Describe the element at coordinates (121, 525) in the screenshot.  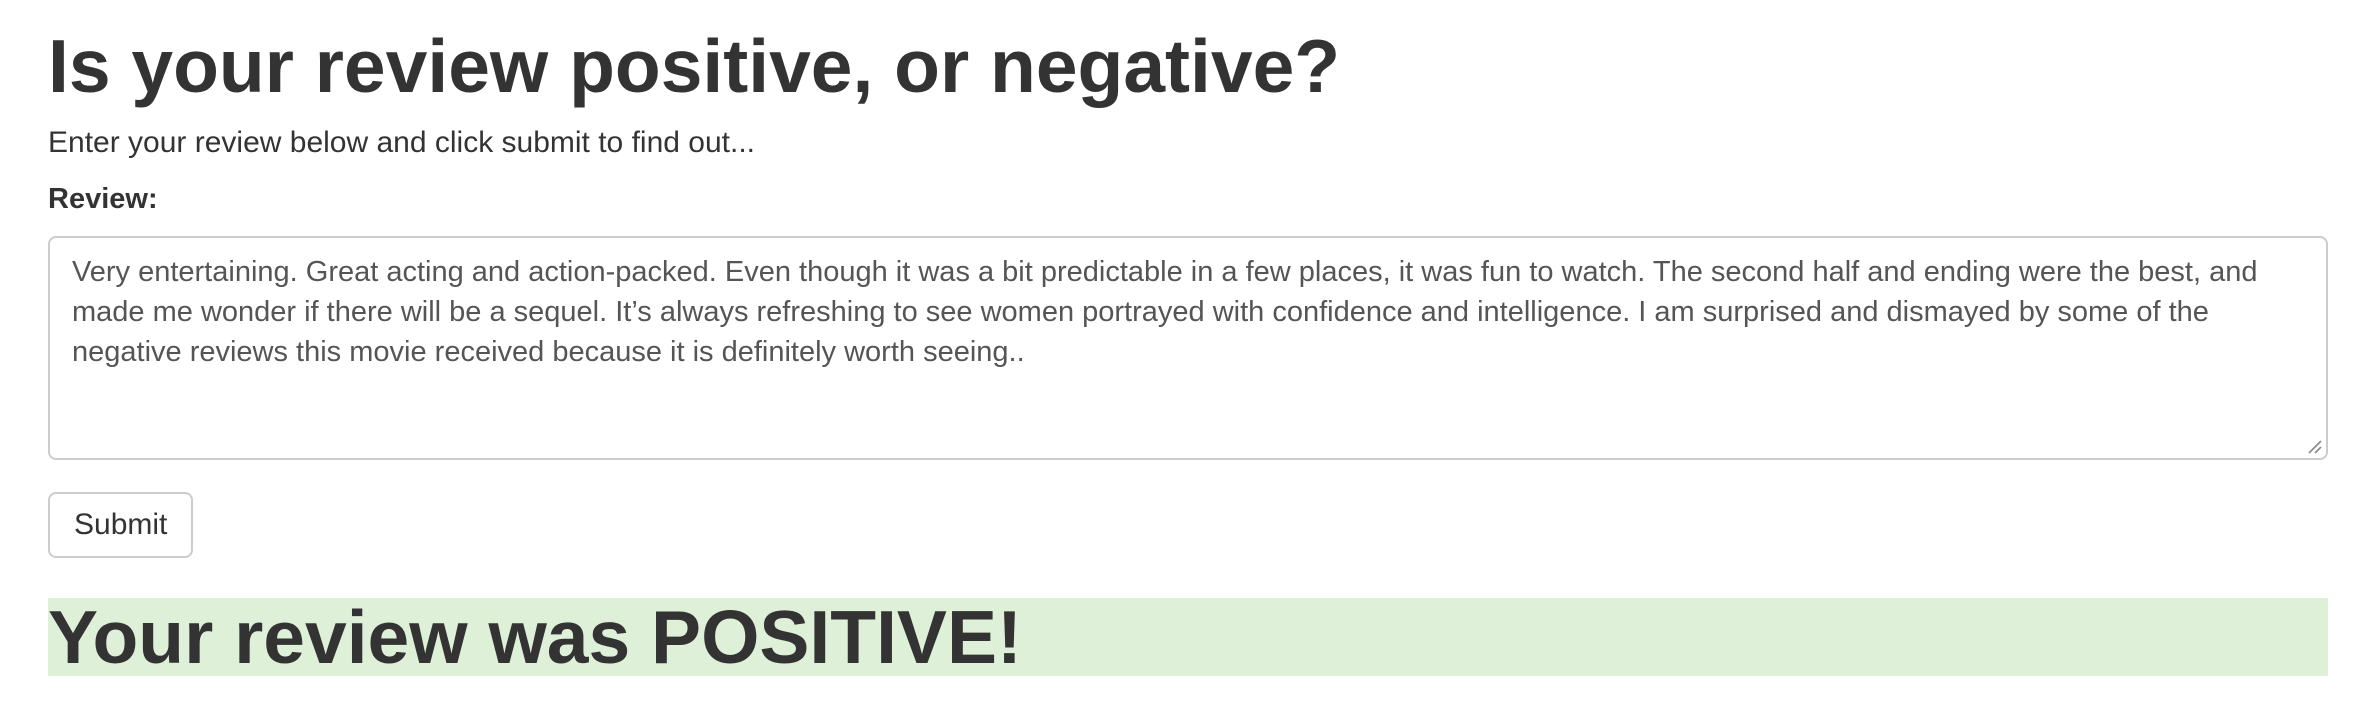
I see `submit-button: Submit` at that location.